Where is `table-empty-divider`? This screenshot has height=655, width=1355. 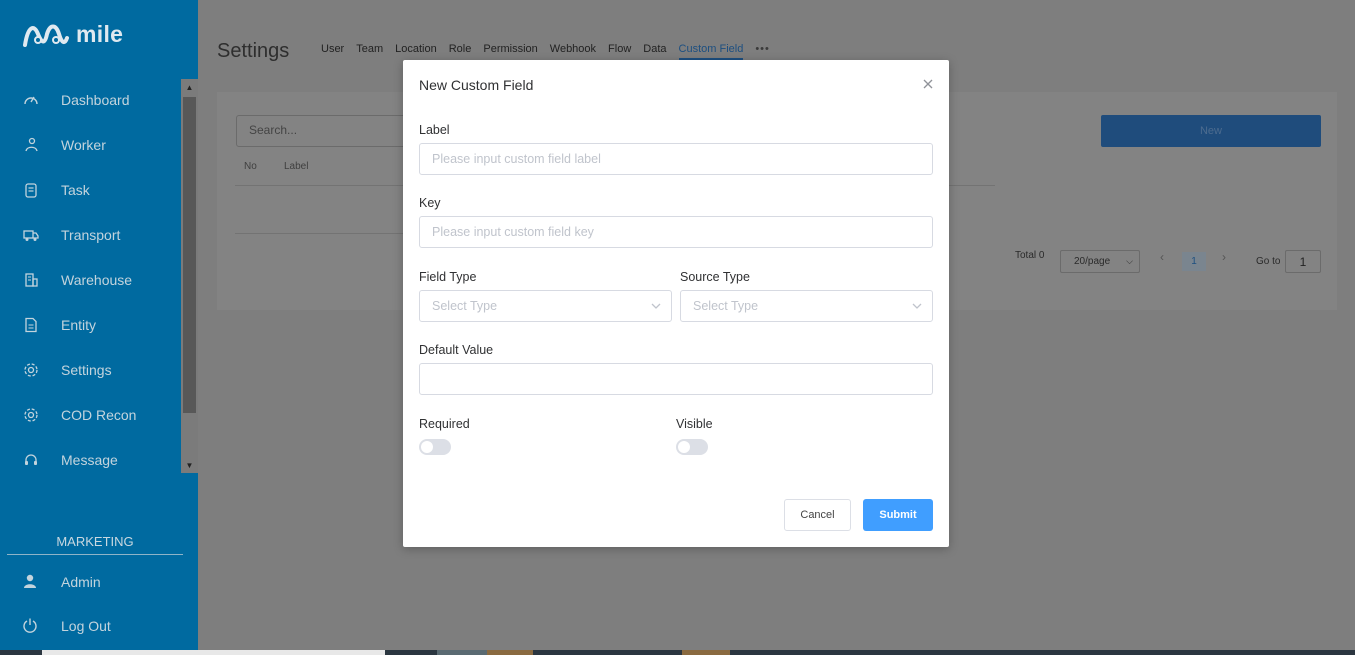
table-empty-divider is located at coordinates (320, 233).